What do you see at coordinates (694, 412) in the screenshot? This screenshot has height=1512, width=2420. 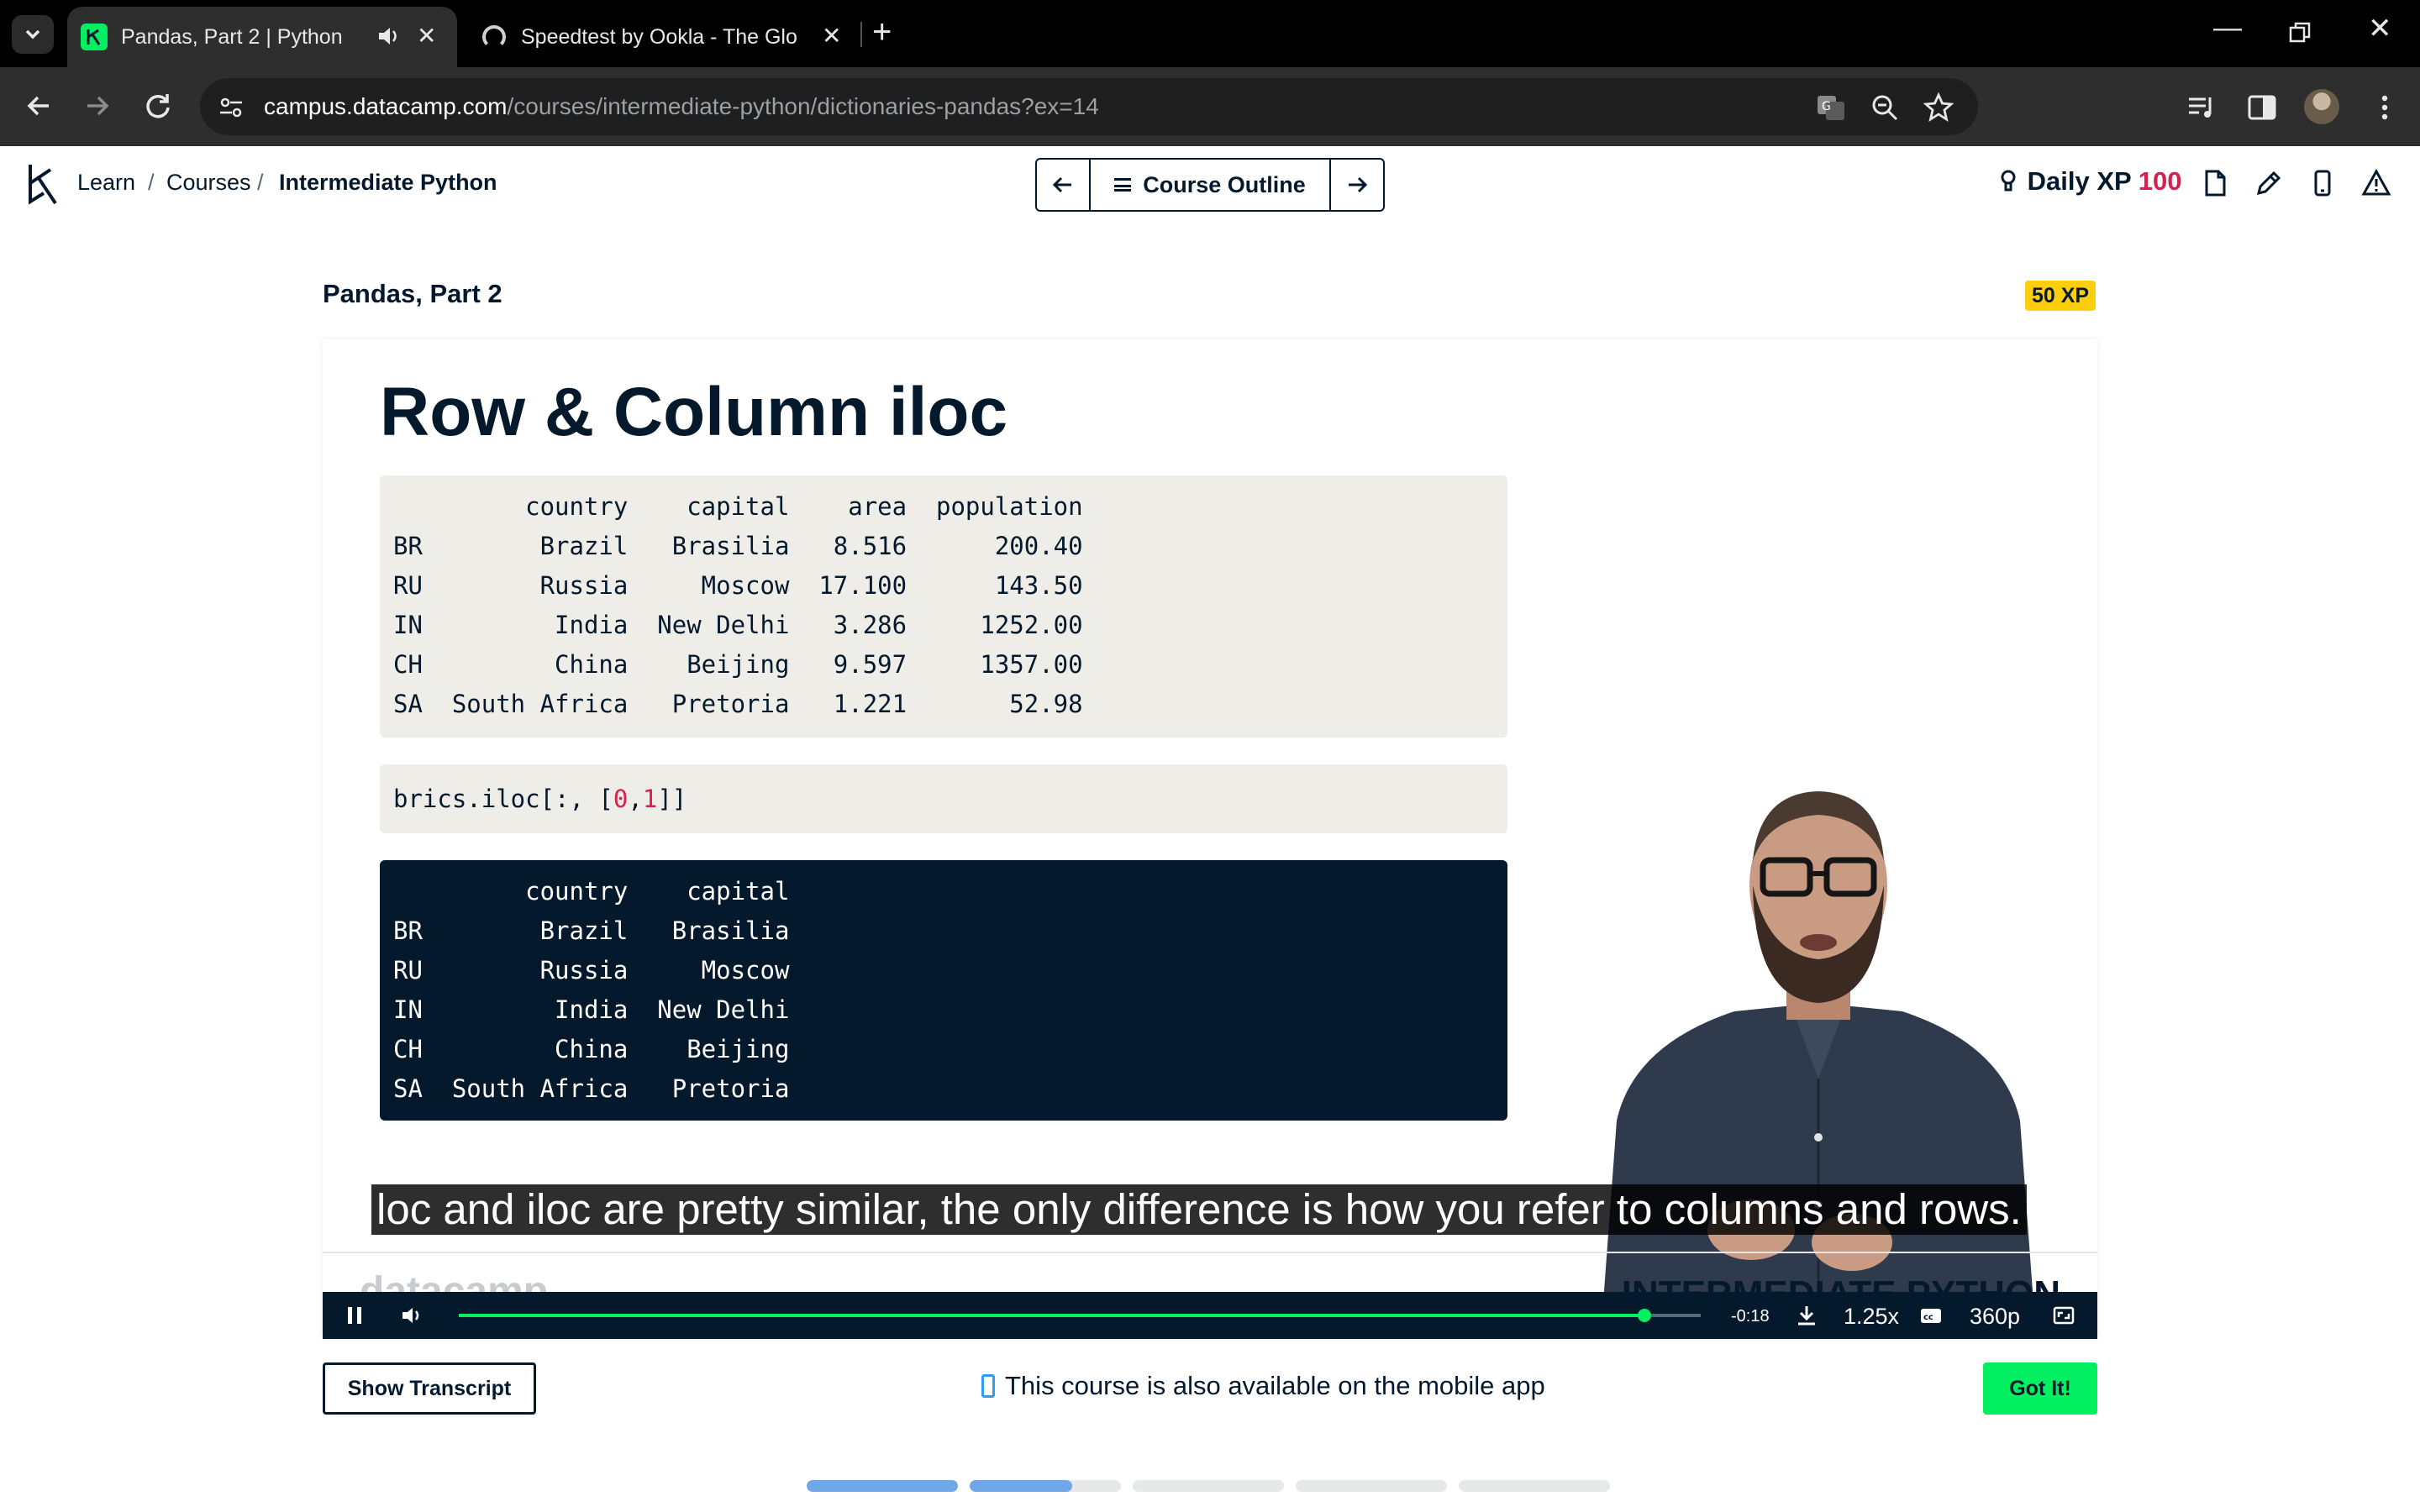 I see `slide-heading: Row & Column iloc` at bounding box center [694, 412].